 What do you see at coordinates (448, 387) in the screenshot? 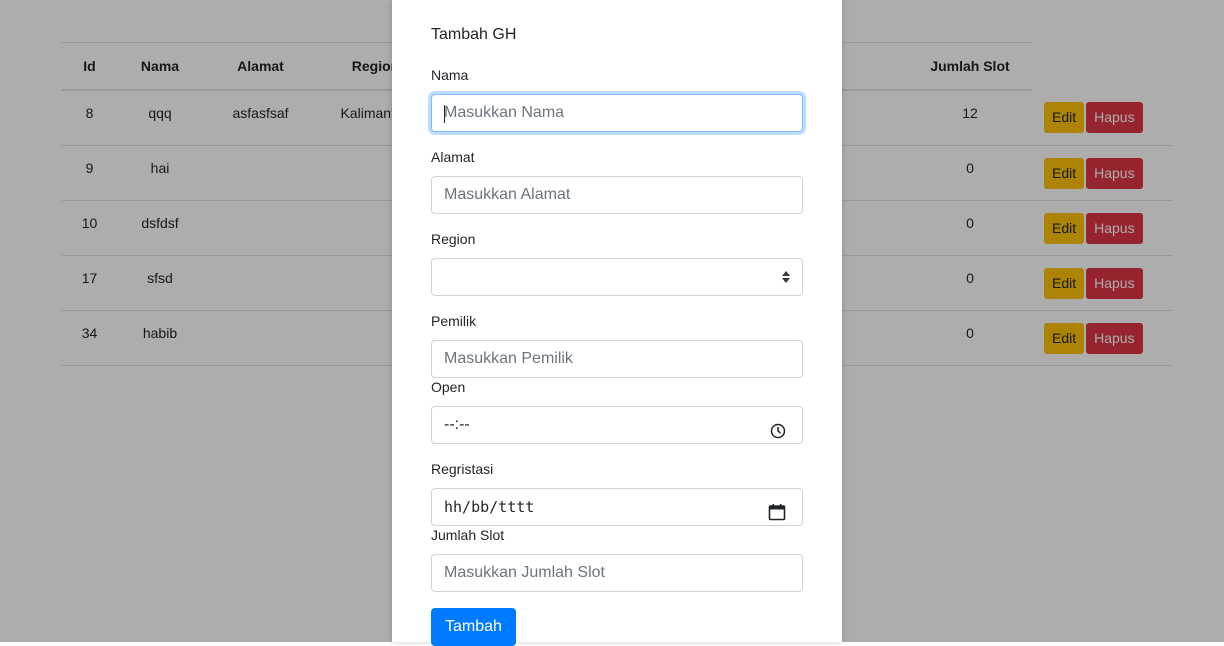
I see `open-label: Open` at bounding box center [448, 387].